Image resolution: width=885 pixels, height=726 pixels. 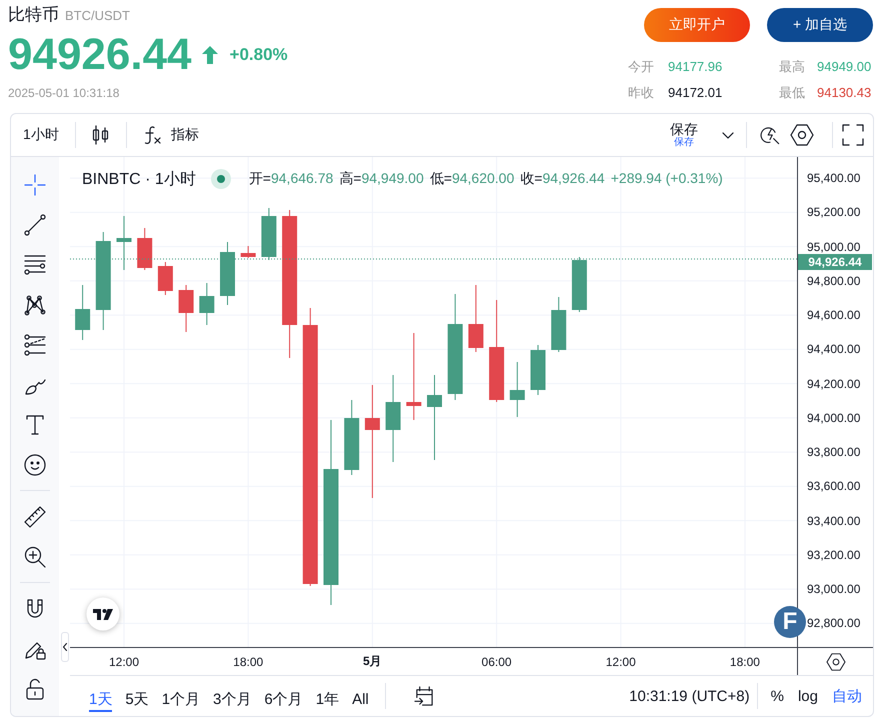 What do you see at coordinates (820, 25) in the screenshot?
I see `watchlist-button: + 加自选` at bounding box center [820, 25].